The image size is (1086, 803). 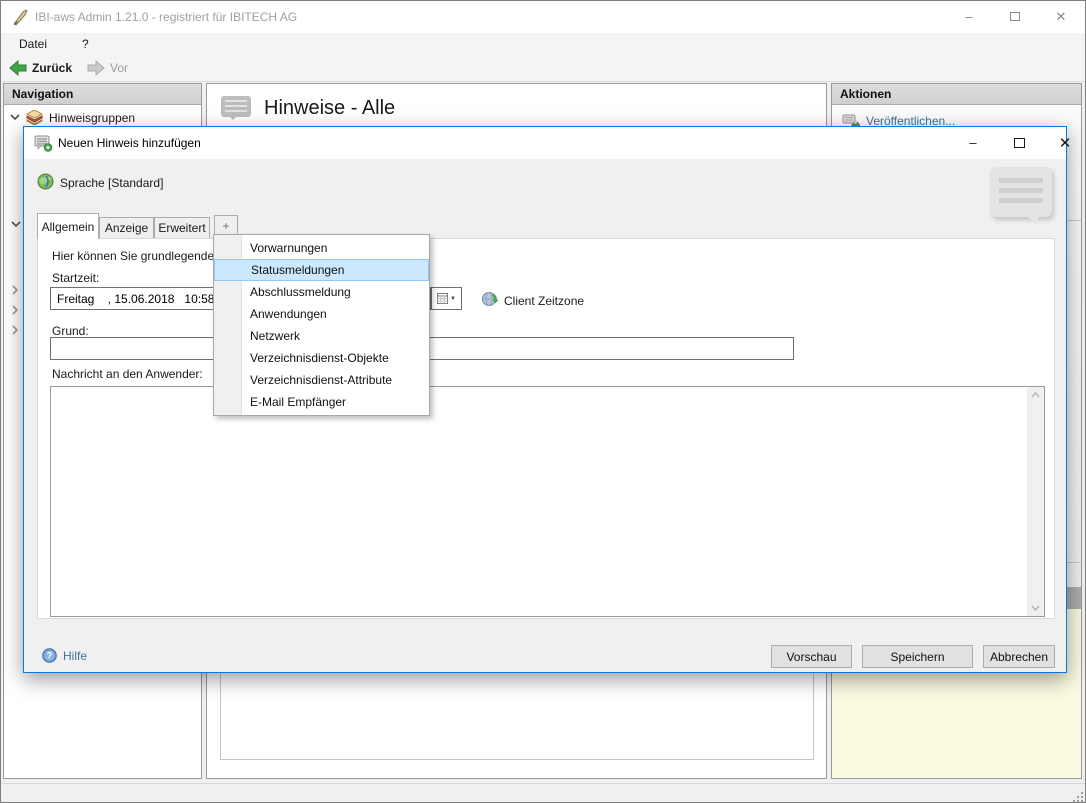 I want to click on toolbar, so click(x=543, y=70).